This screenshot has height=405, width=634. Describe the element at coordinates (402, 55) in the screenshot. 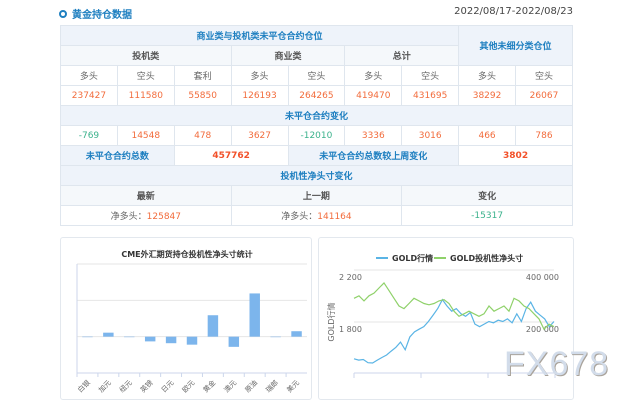

I see `group-total: 总计` at that location.